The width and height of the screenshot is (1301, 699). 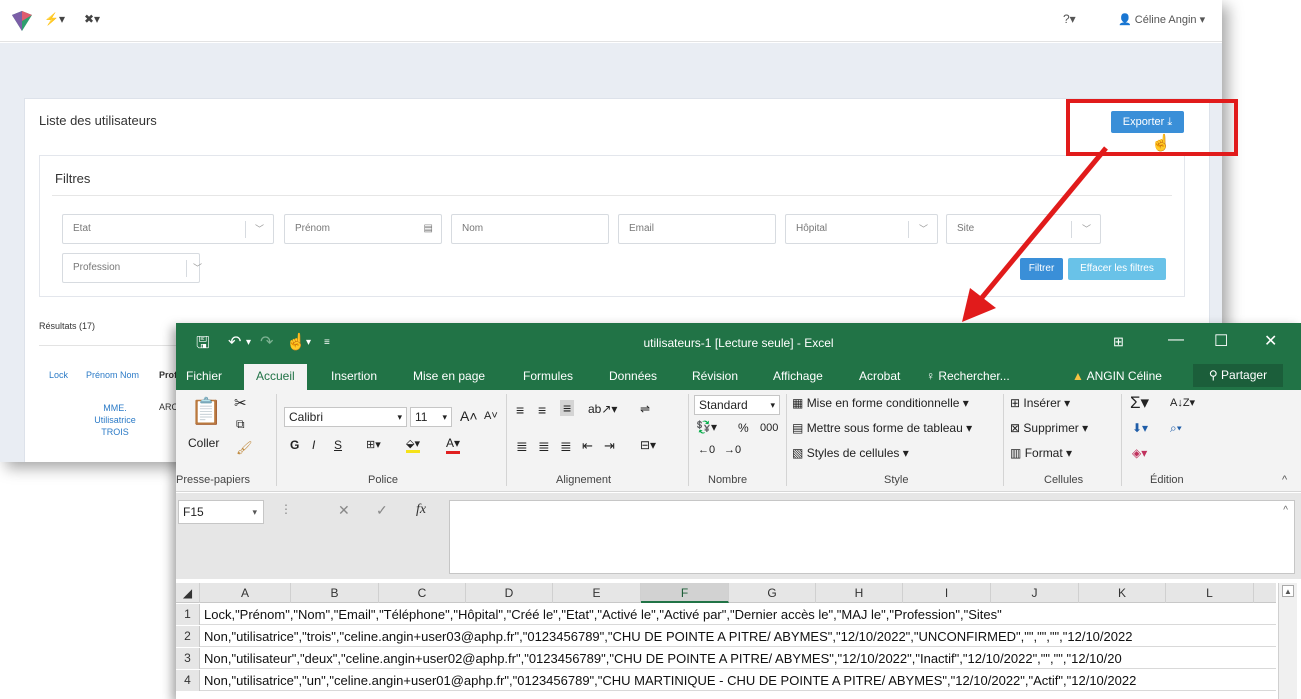 I want to click on tab-donnees: Données, so click(x=633, y=376).